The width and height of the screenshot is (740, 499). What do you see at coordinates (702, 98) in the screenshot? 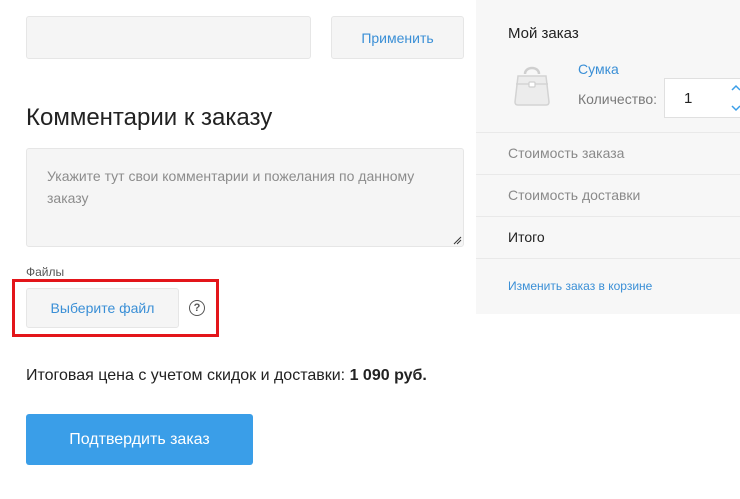
I see `quantity-stepper: 1` at bounding box center [702, 98].